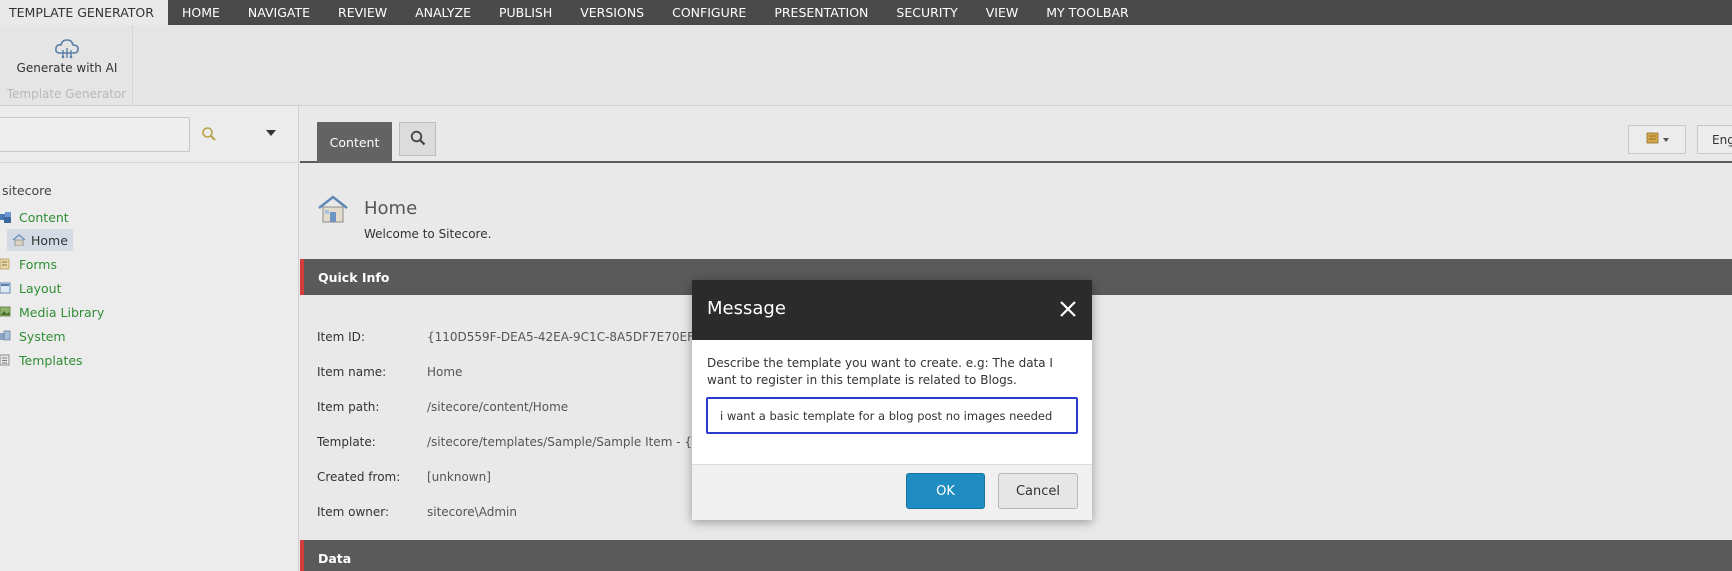  I want to click on tab-my-toolbar: MY TOOLBAR, so click(1087, 12).